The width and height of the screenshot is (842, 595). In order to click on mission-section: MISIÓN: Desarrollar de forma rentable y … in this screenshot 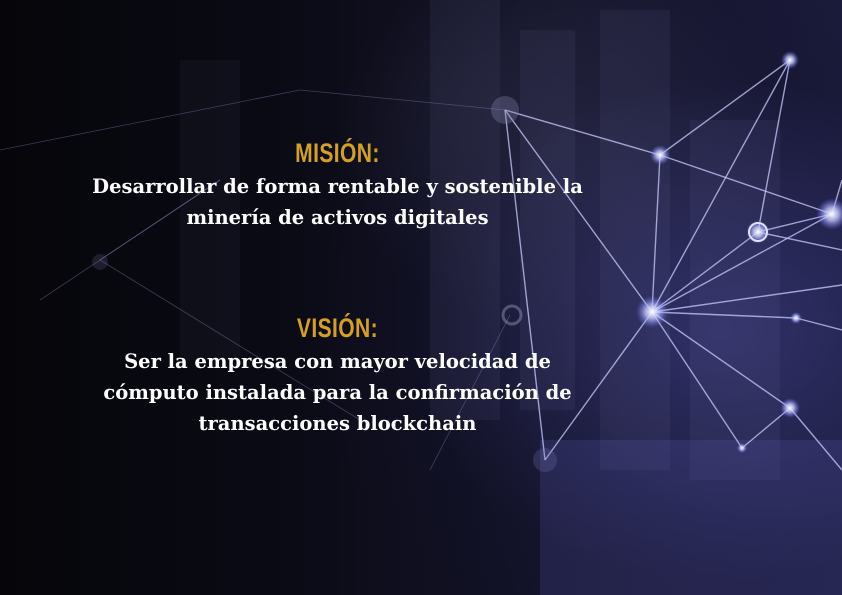, I will do `click(337, 185)`.